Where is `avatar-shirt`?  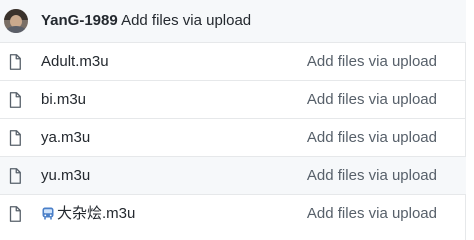
avatar-shirt is located at coordinates (16, 29).